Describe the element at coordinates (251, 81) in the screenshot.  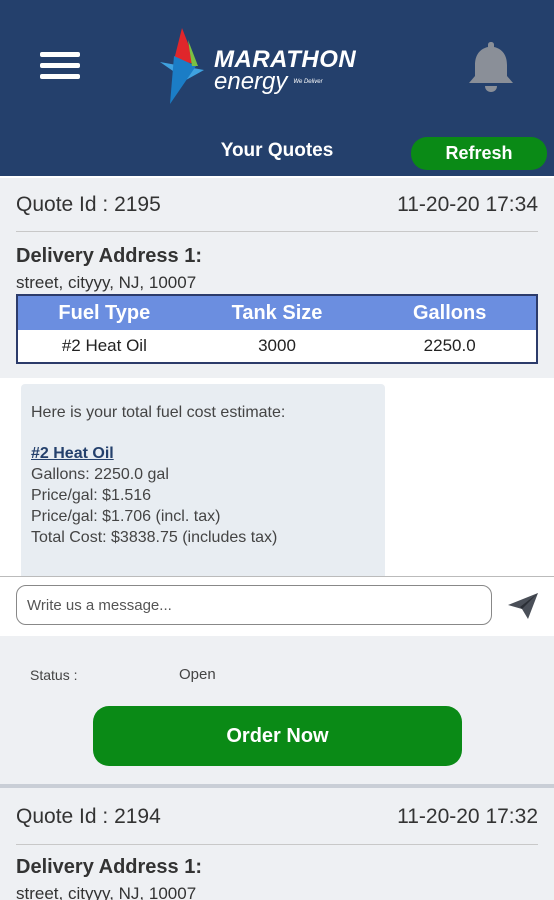
I see `logo-sub-text: energy` at that location.